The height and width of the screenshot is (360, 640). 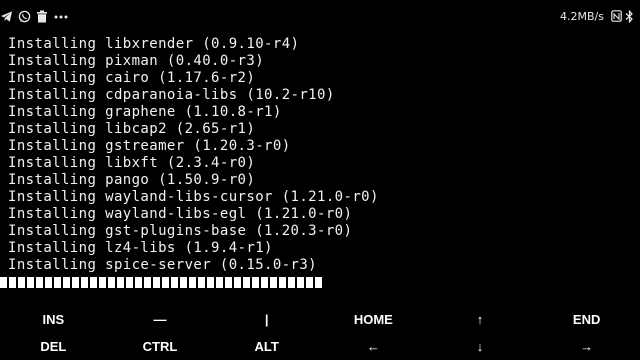 What do you see at coordinates (320, 16) in the screenshot?
I see `status-bar: 4.2MB/s` at bounding box center [320, 16].